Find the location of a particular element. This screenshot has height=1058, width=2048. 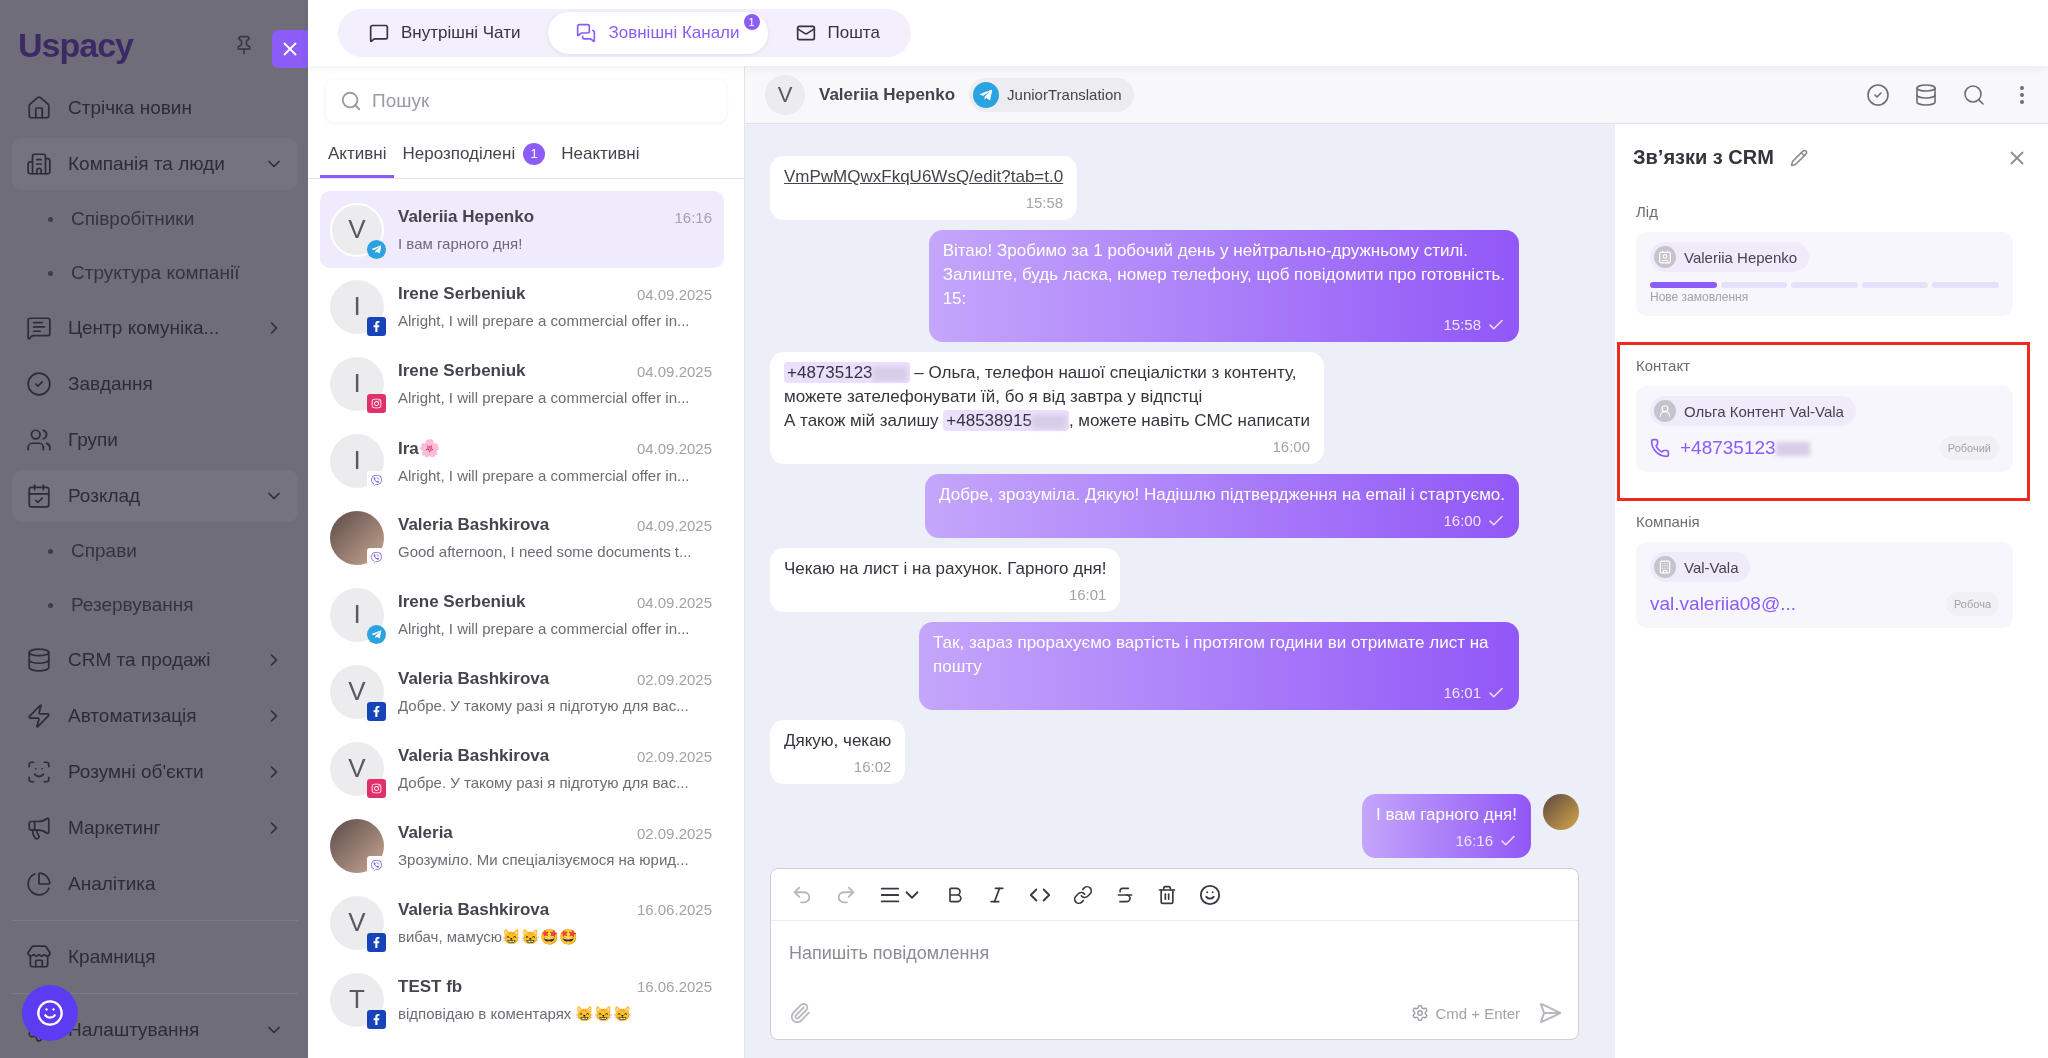

chat-bubbles-icon is located at coordinates (586, 33).